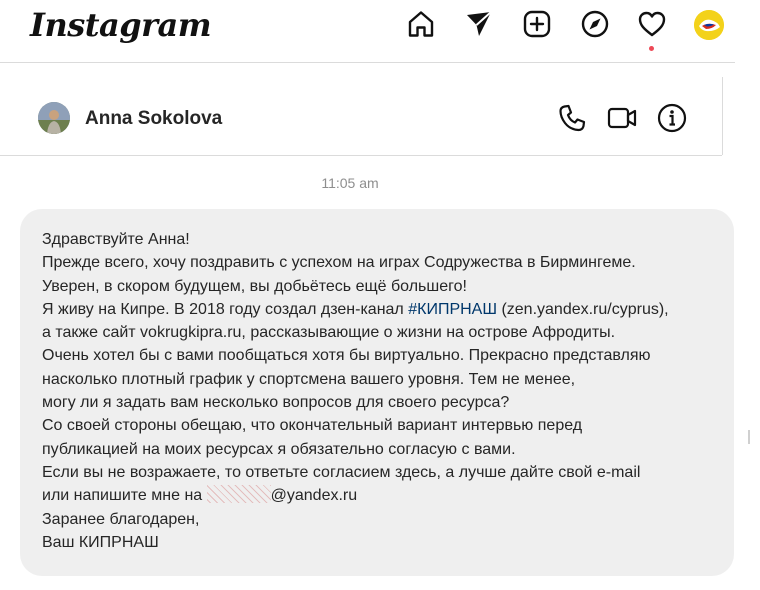 This screenshot has width=760, height=590. What do you see at coordinates (350, 183) in the screenshot?
I see `message-timestamp: 11:05 am` at bounding box center [350, 183].